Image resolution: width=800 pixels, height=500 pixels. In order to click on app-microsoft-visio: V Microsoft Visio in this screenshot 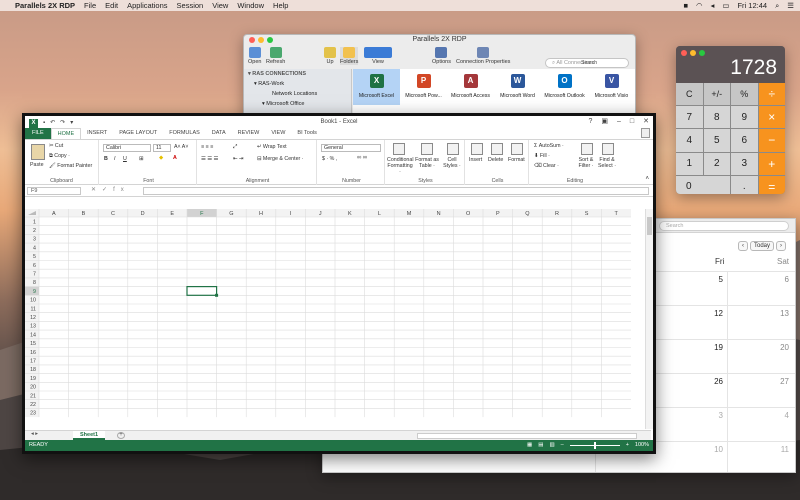, I will do `click(611, 87)`.